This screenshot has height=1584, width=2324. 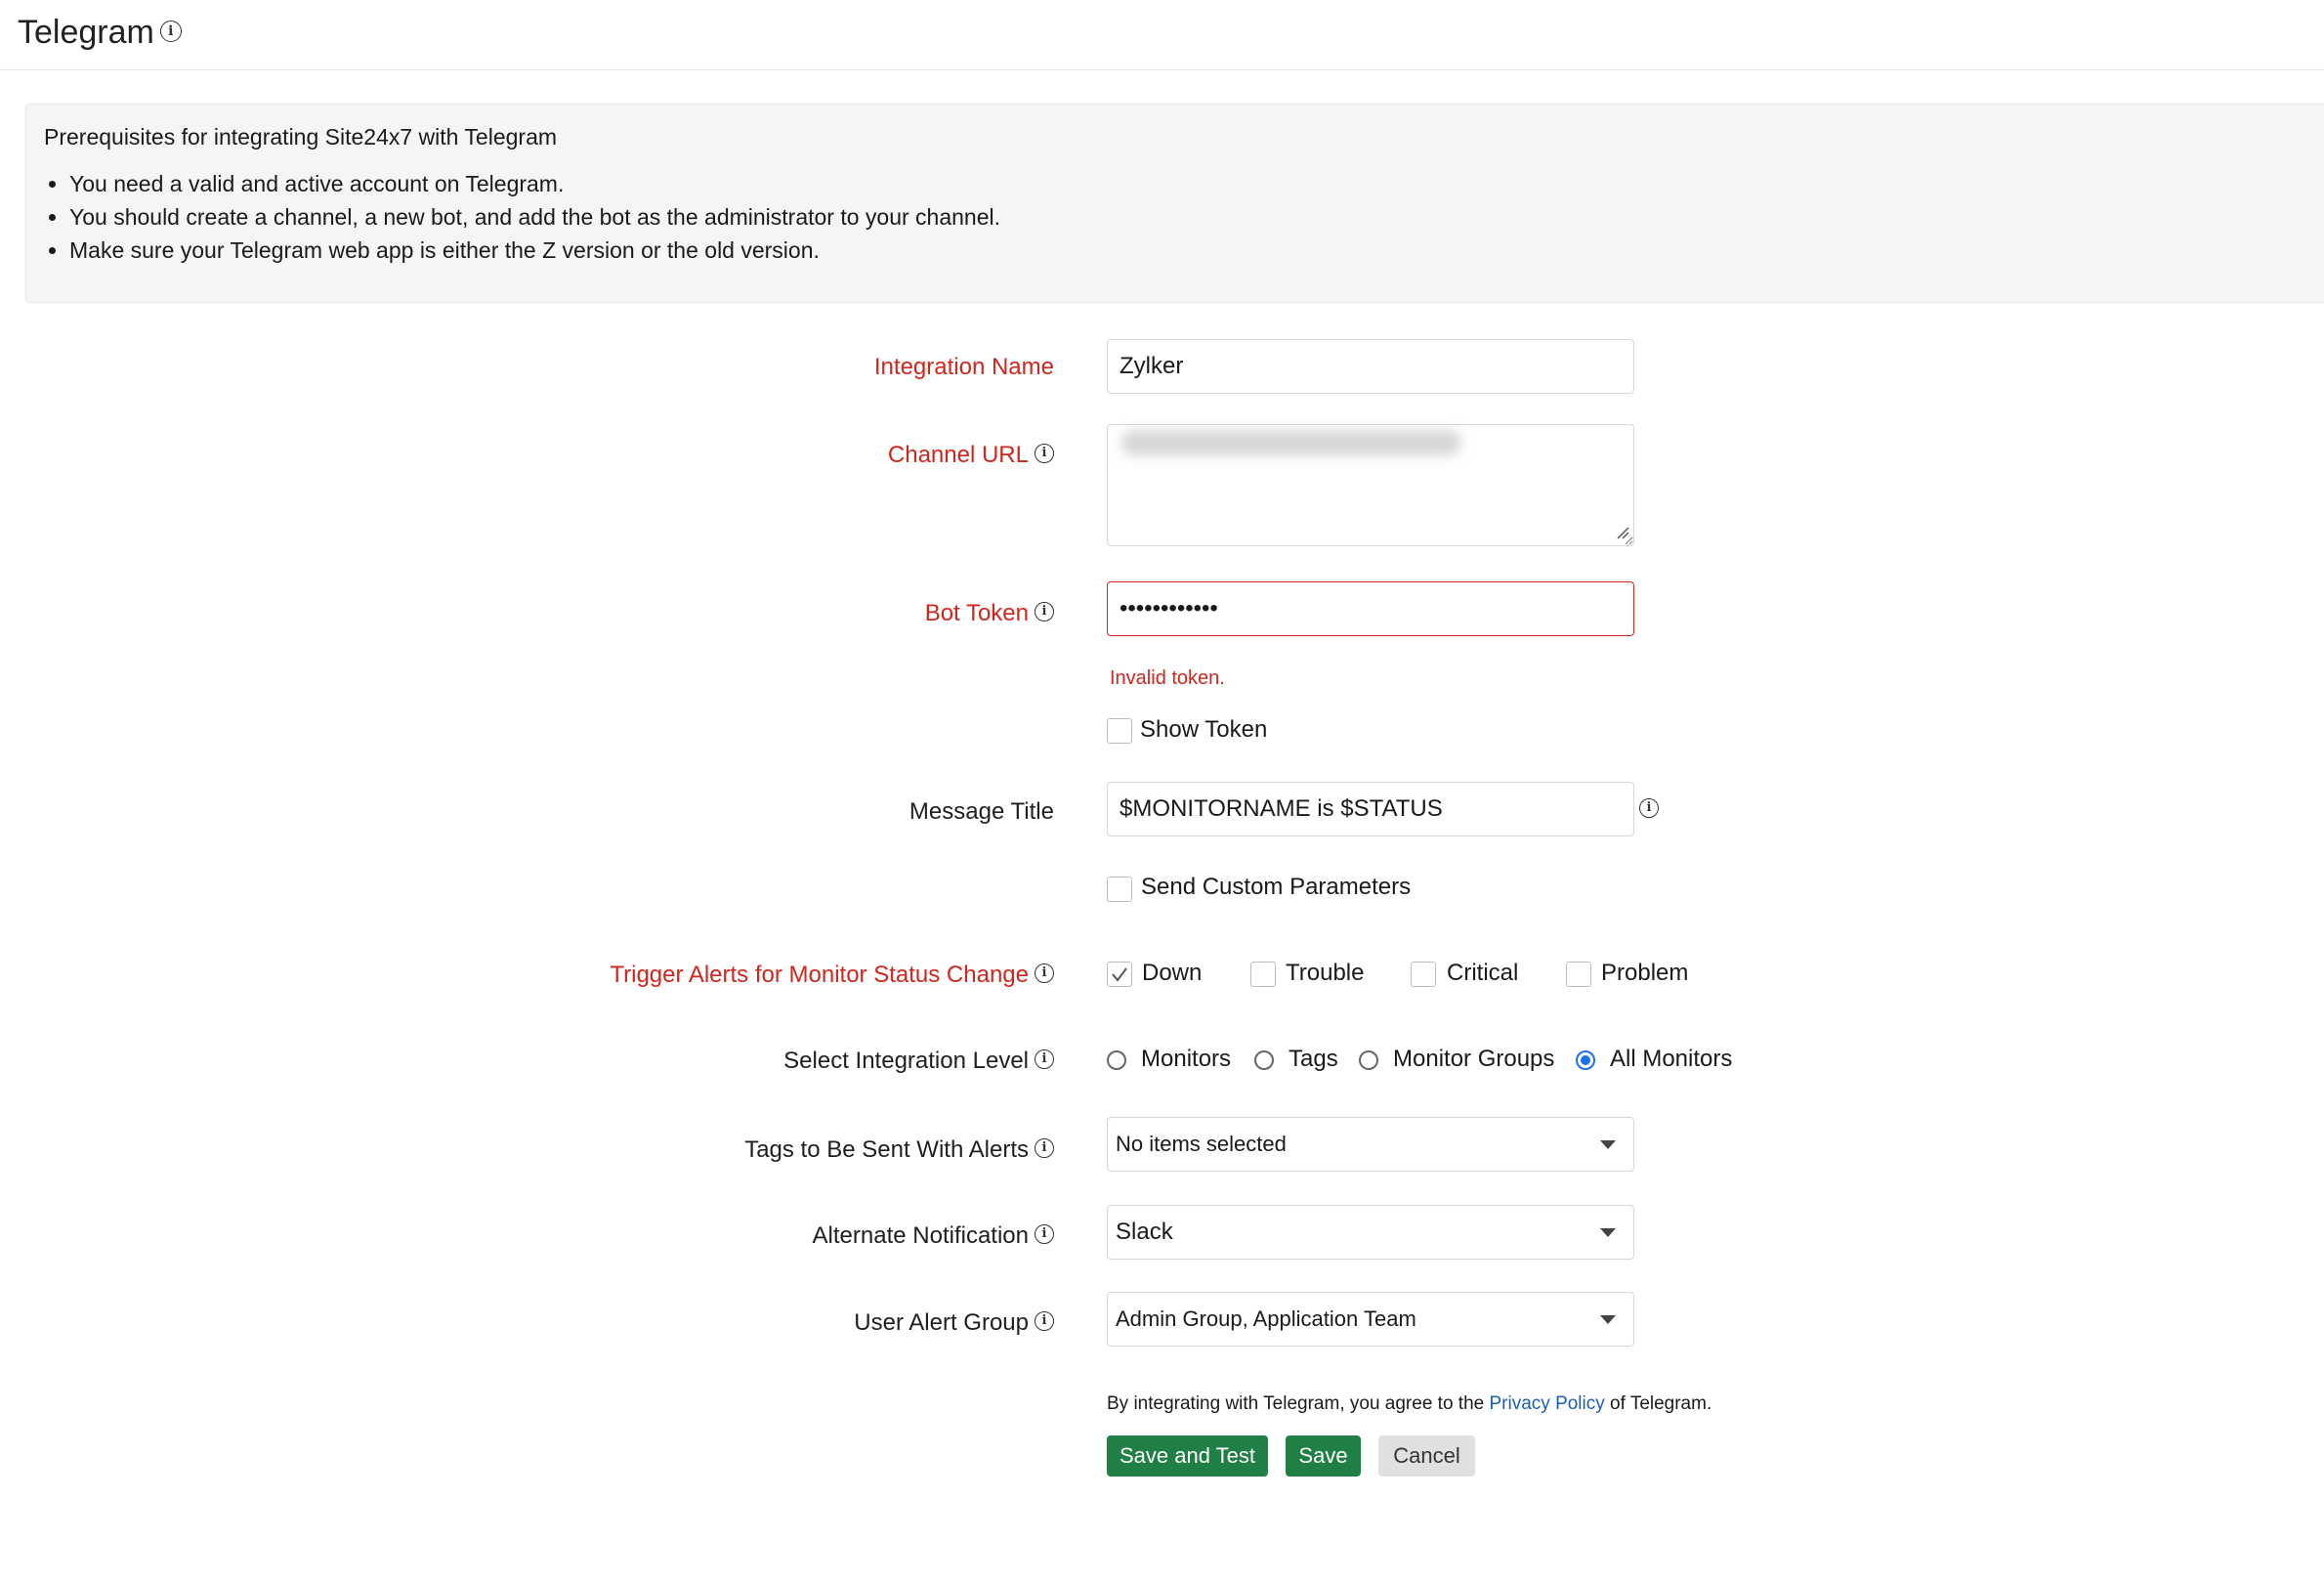 What do you see at coordinates (1661, 1403) in the screenshot?
I see `consent-suffix: of Telegram.` at bounding box center [1661, 1403].